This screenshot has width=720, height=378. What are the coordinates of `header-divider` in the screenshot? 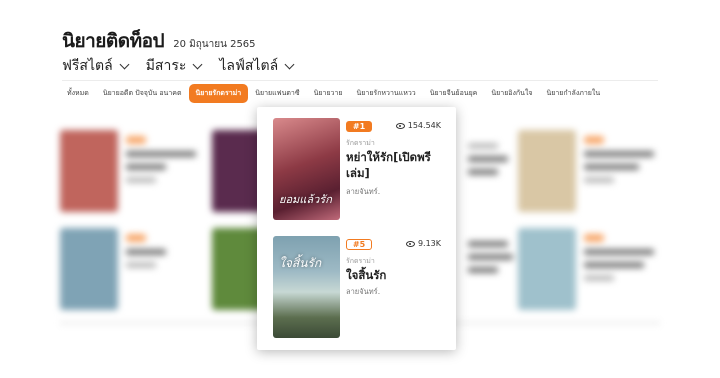 It's located at (360, 80).